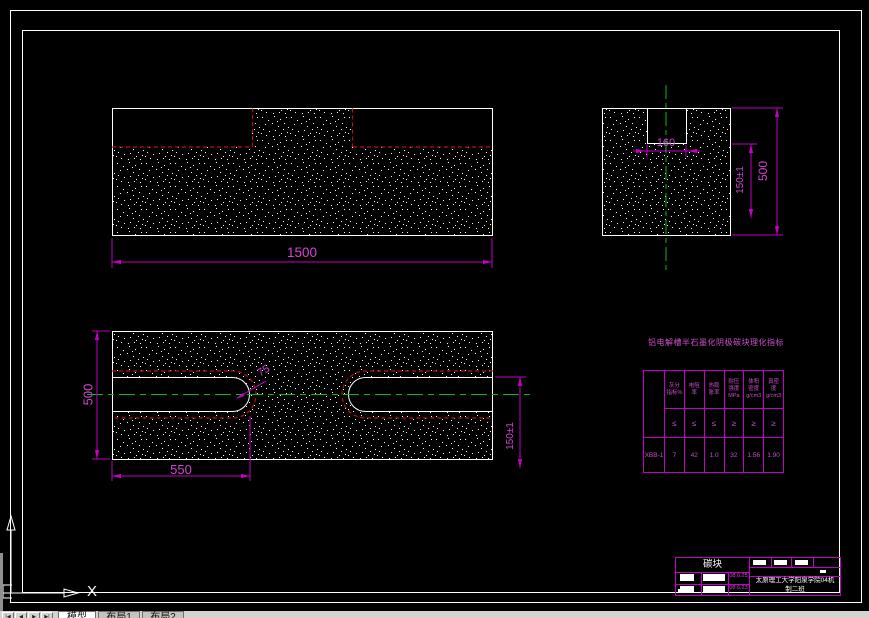 The width and height of the screenshot is (869, 618). What do you see at coordinates (795, 589) in the screenshot?
I see `organization-line2: 制二班` at bounding box center [795, 589].